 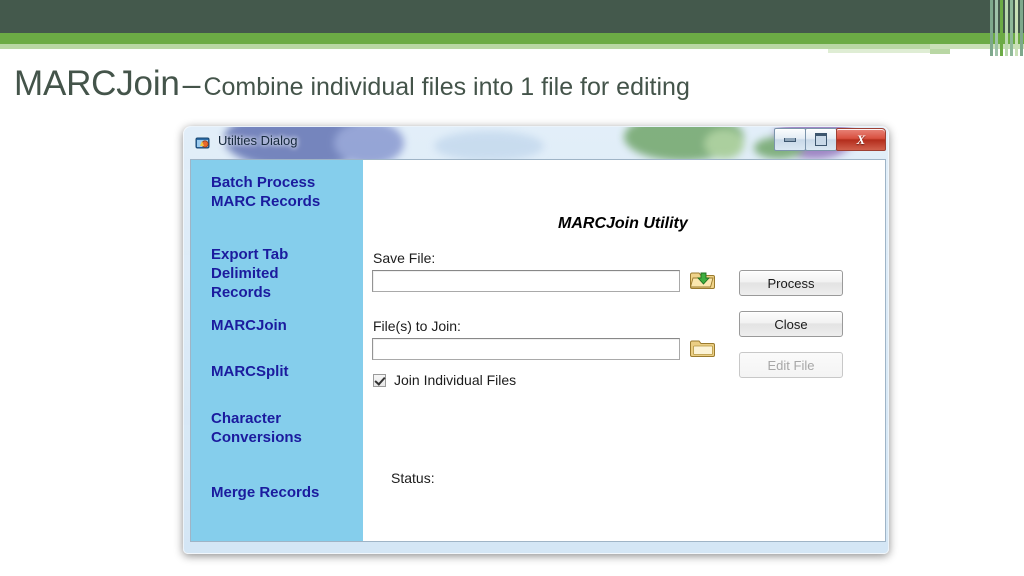 I want to click on sidebar-item-marcsplit: MARCSplit, so click(x=250, y=372).